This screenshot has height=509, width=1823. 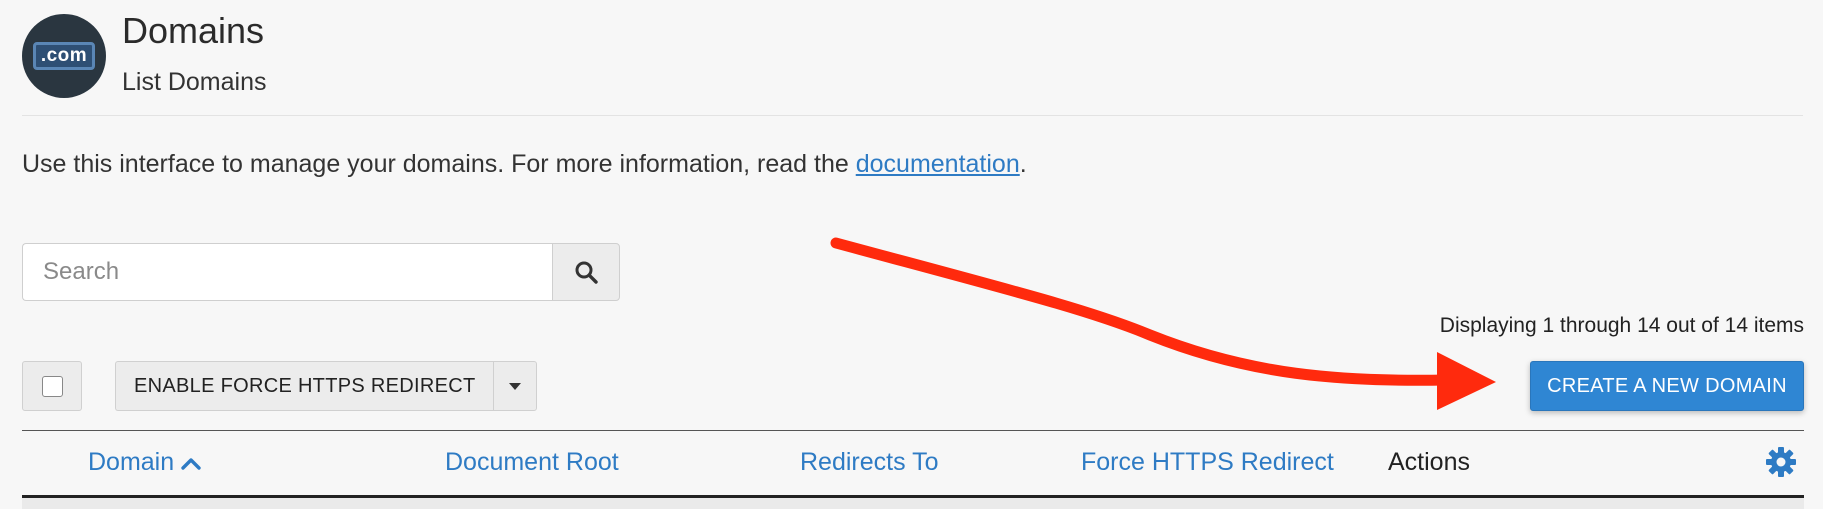 I want to click on column-header-document-root: Document Root, so click(x=532, y=462).